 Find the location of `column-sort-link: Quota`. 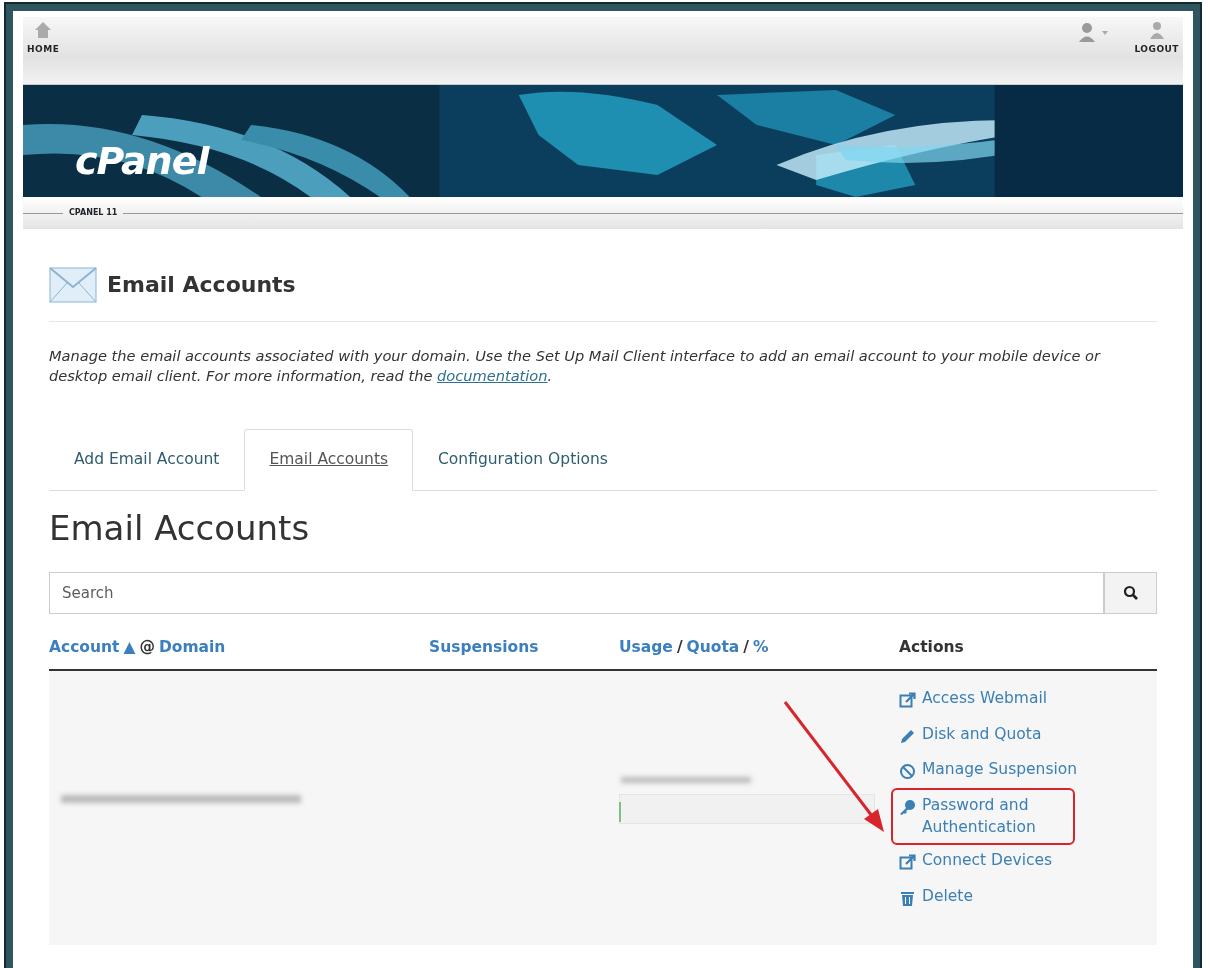

column-sort-link: Quota is located at coordinates (713, 647).